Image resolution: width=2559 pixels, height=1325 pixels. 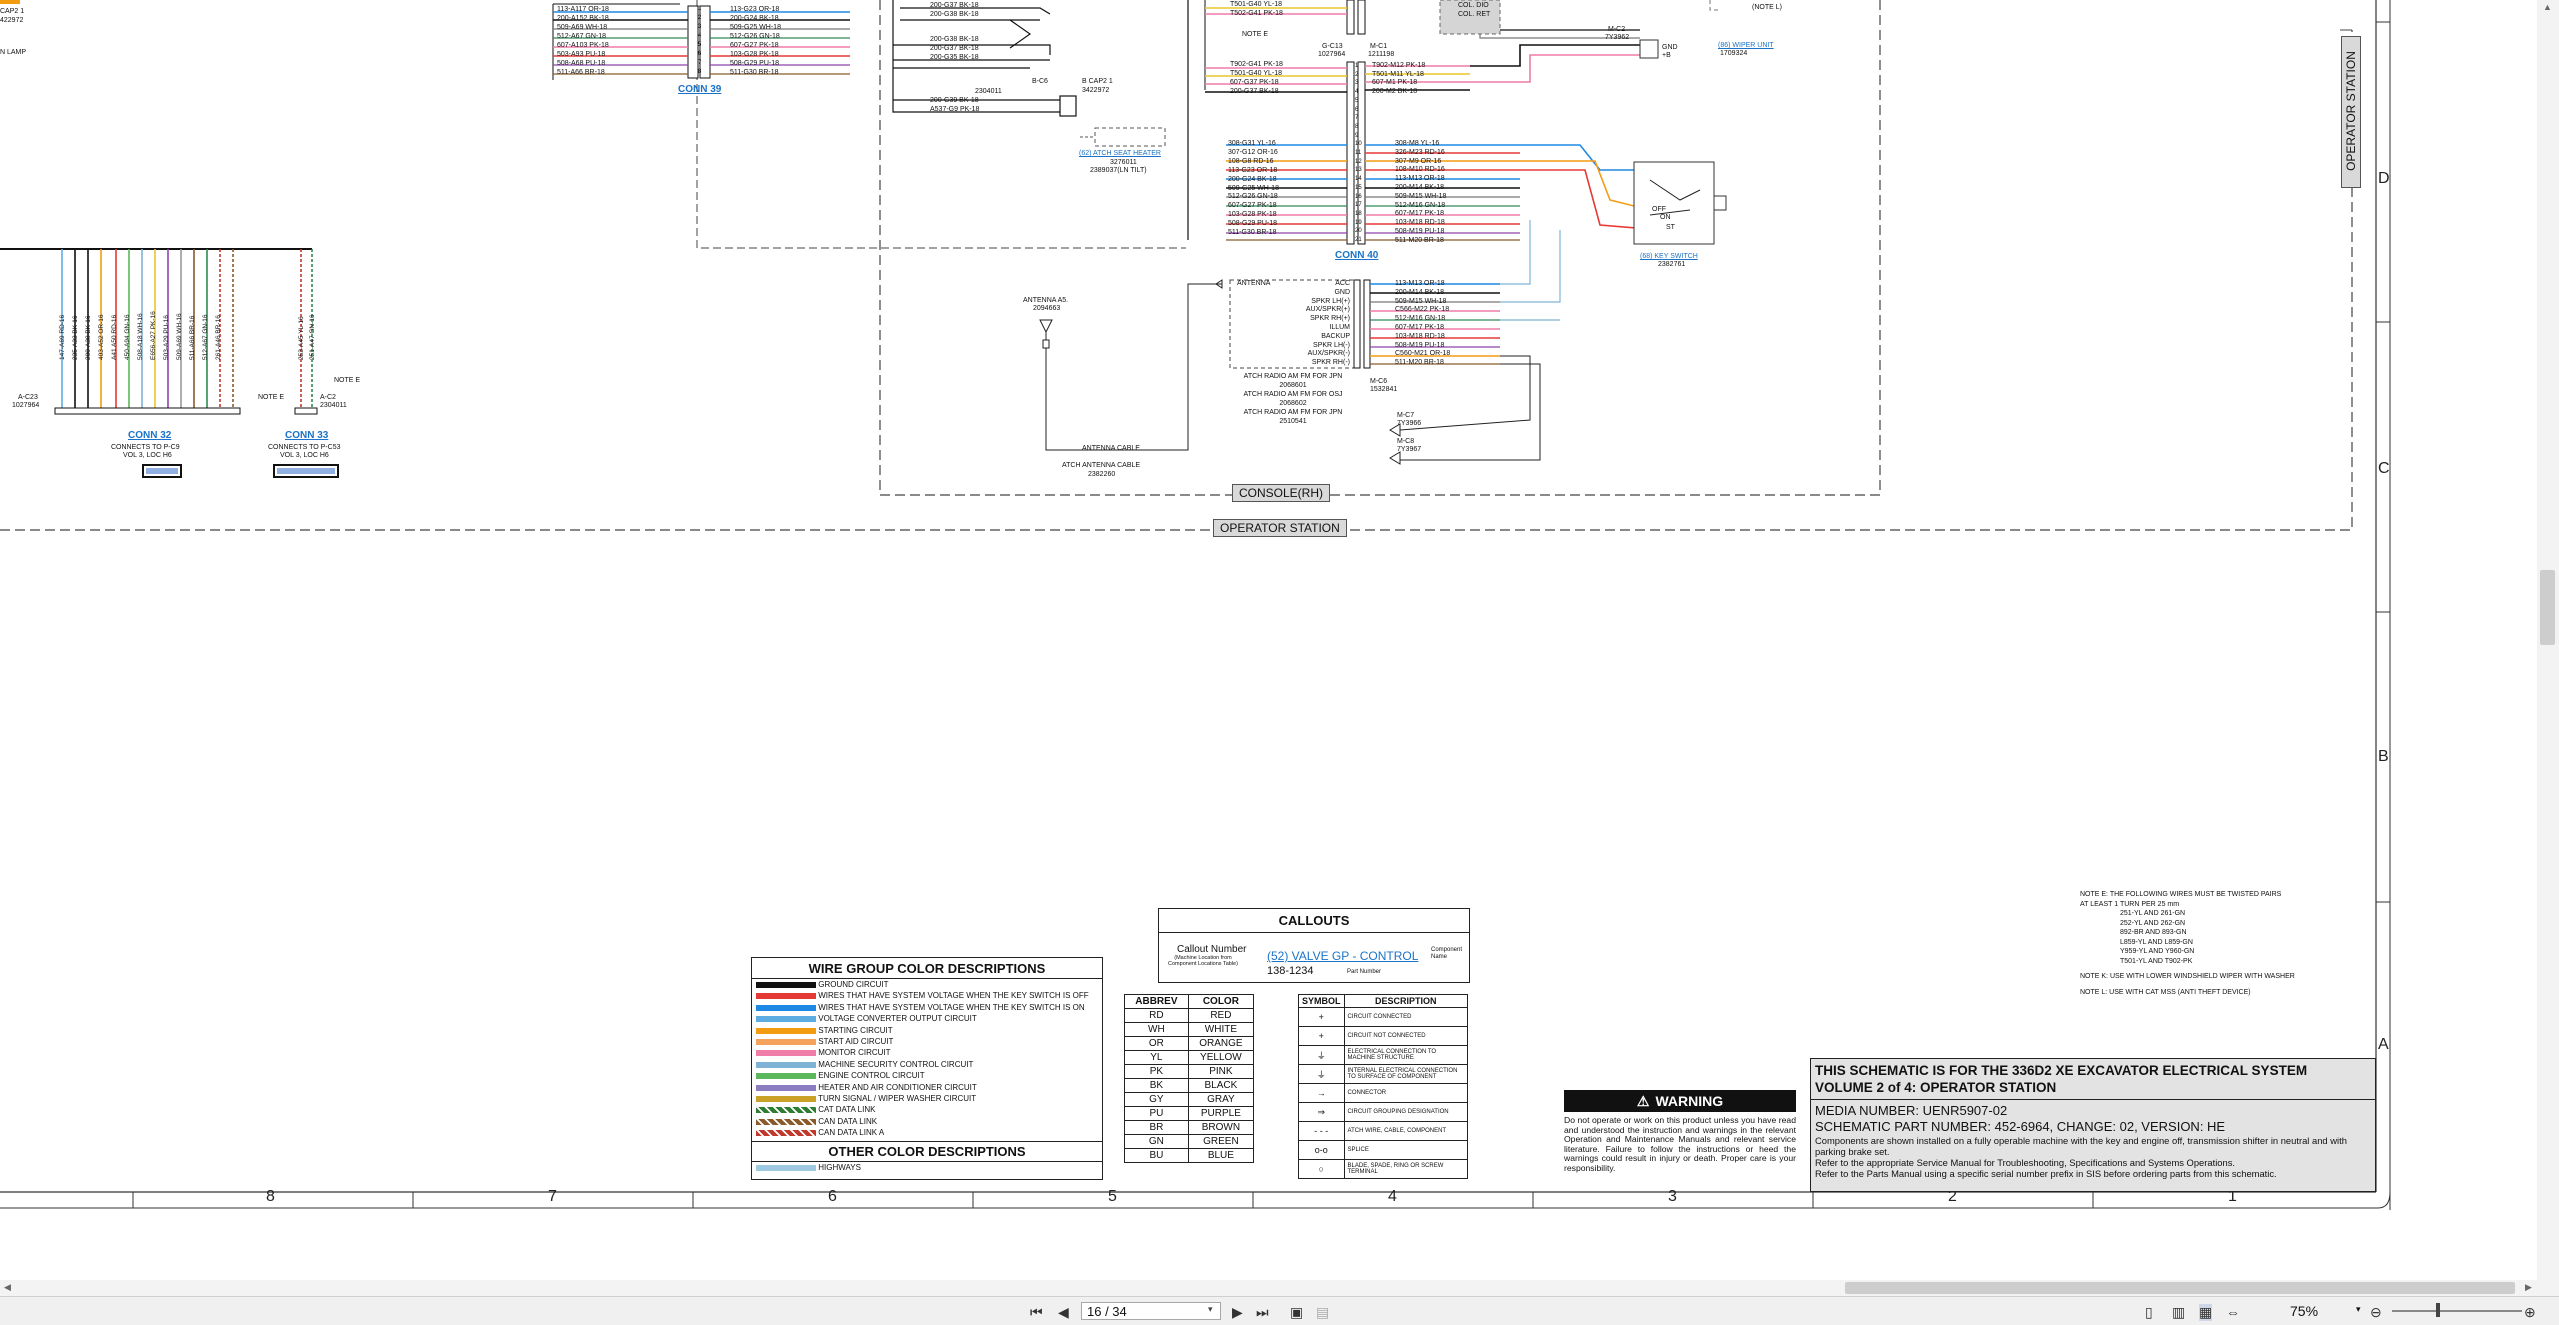 I want to click on table-row: BU BLUE, so click(x=1189, y=1155).